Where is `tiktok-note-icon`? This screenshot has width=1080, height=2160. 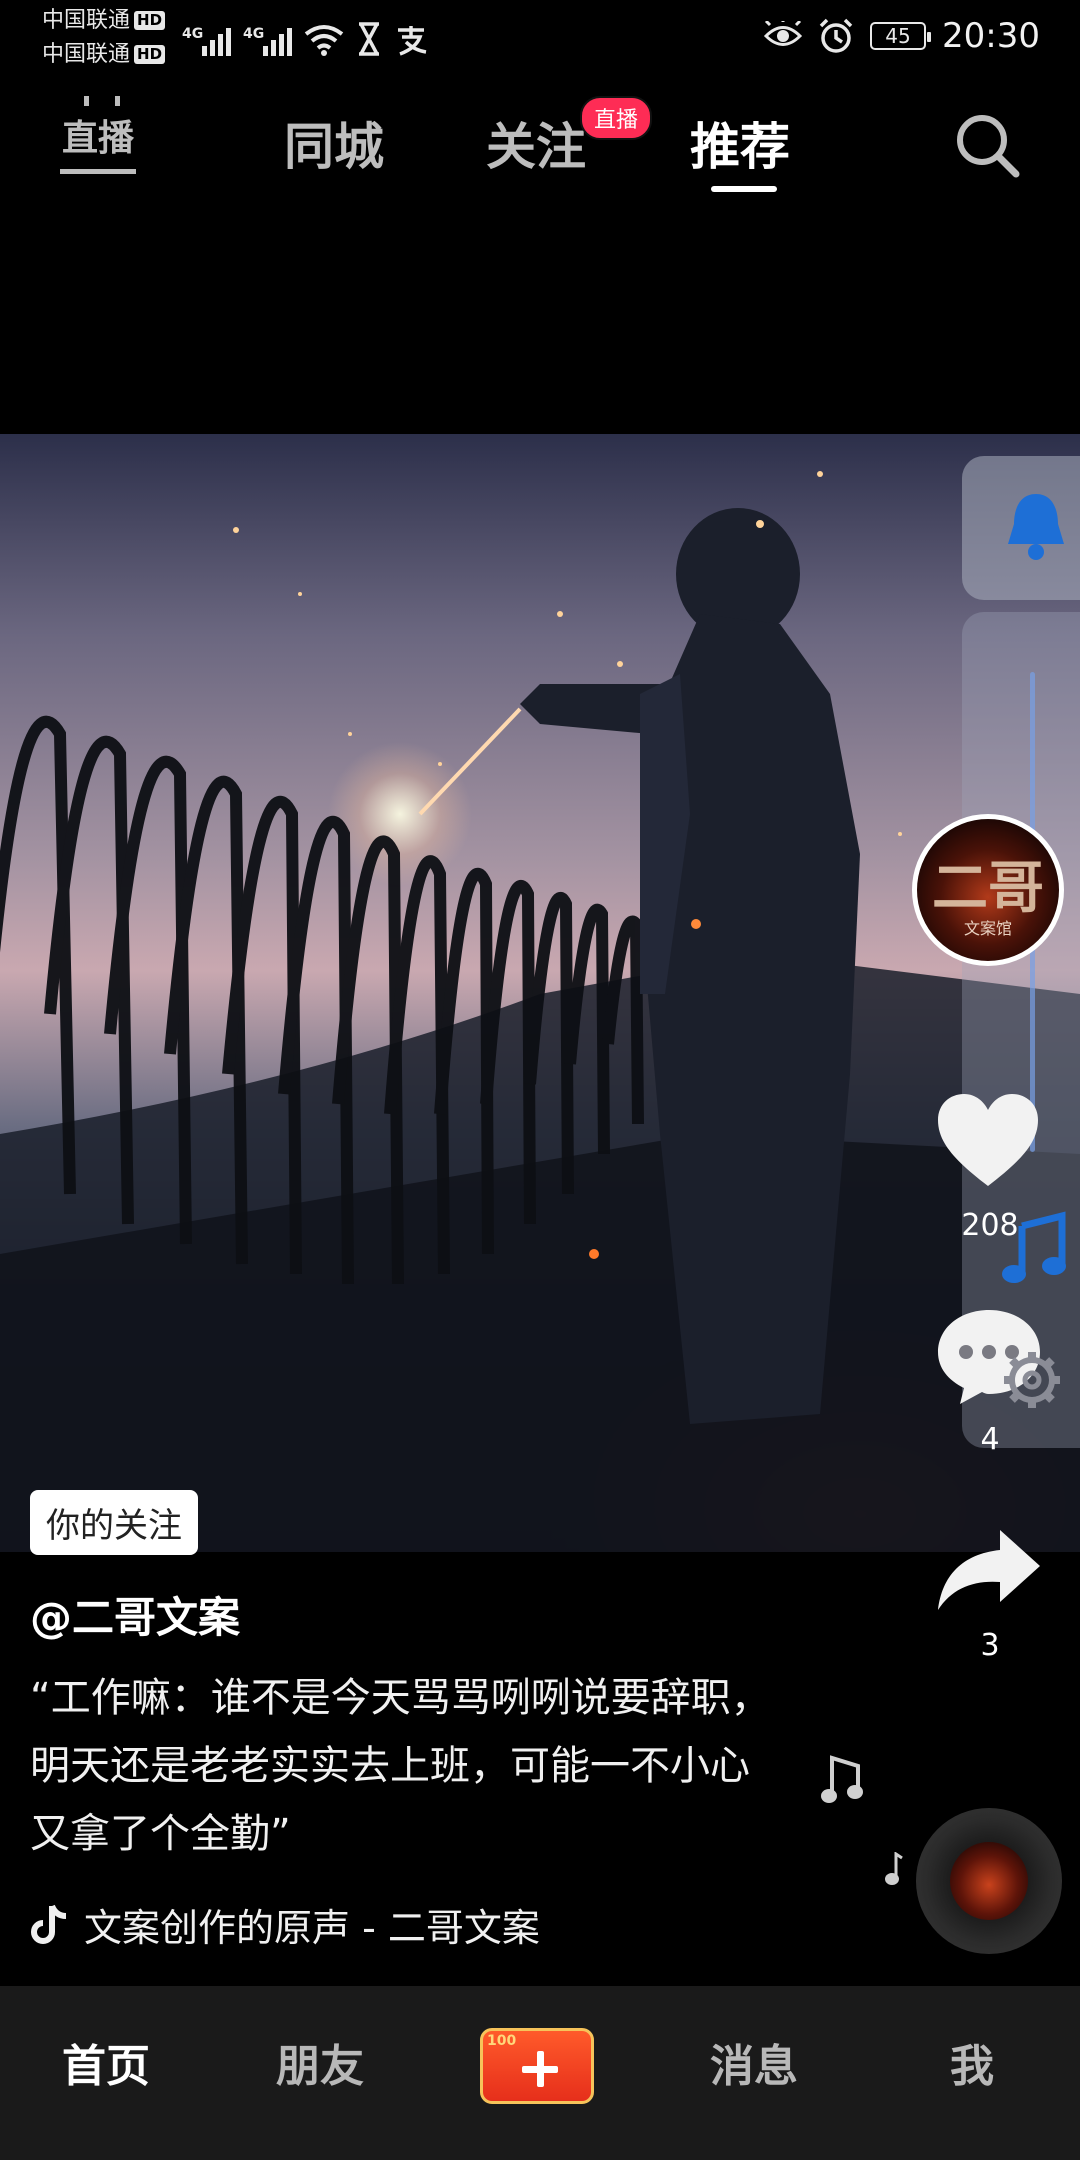 tiktok-note-icon is located at coordinates (49, 1924).